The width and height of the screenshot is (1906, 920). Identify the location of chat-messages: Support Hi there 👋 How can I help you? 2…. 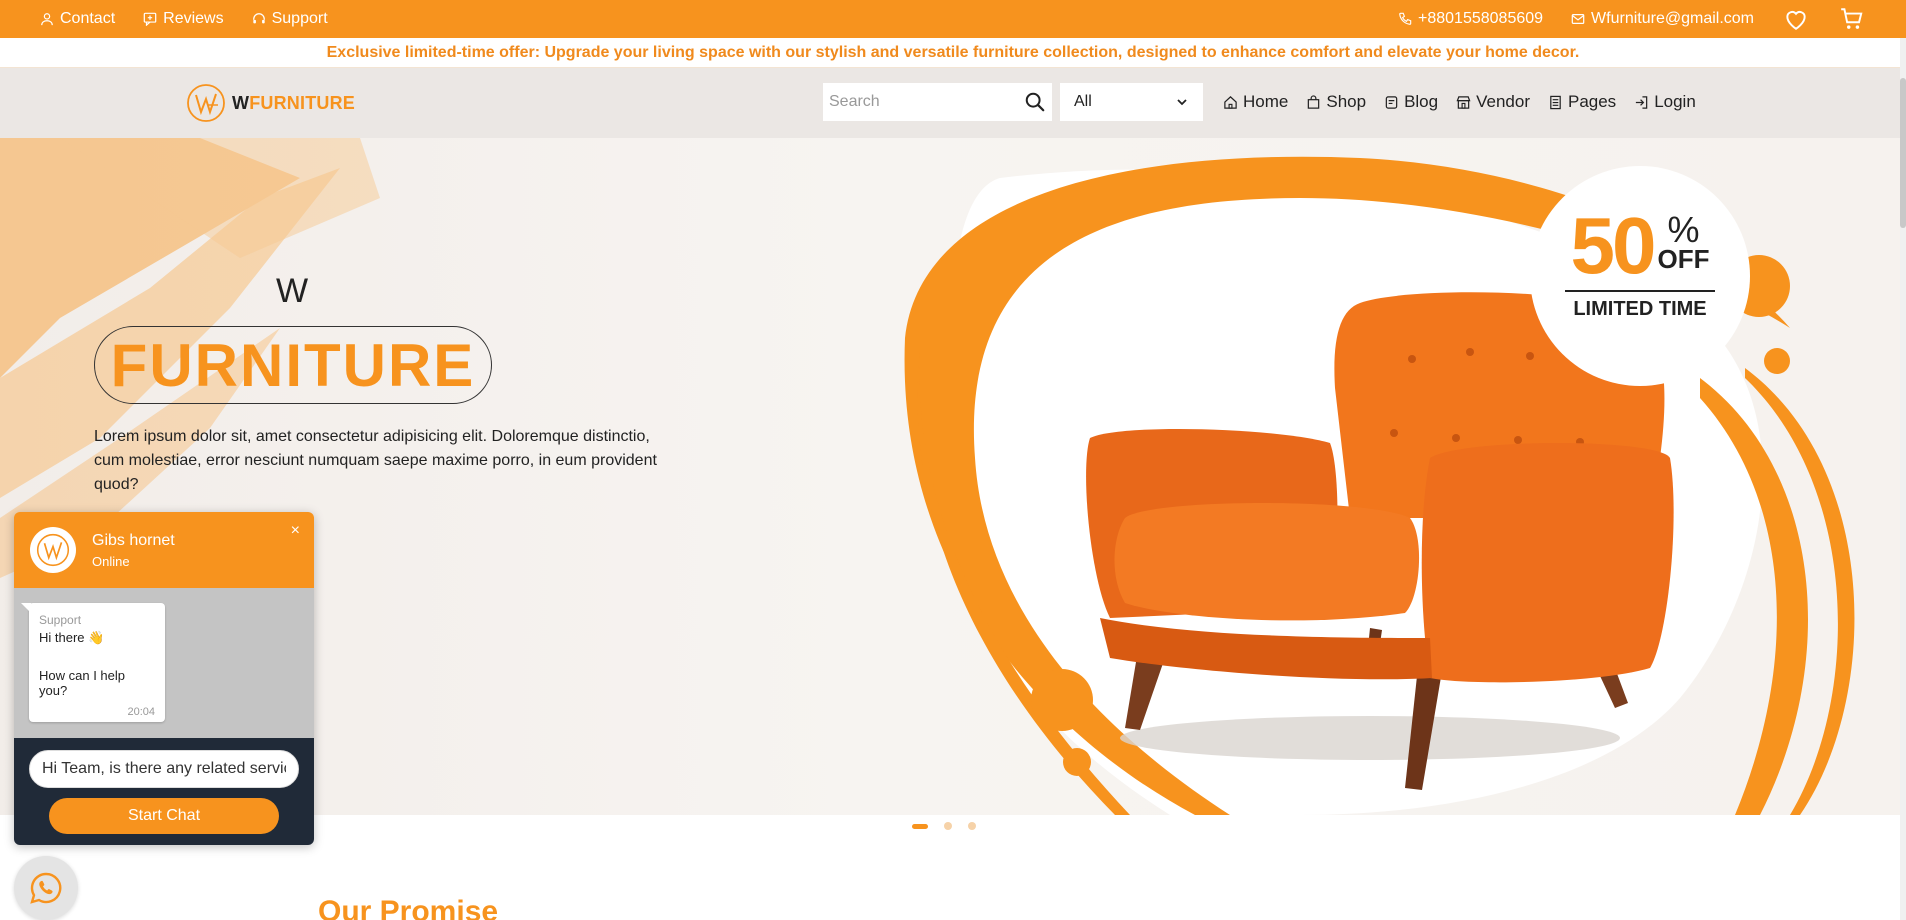
(164, 663).